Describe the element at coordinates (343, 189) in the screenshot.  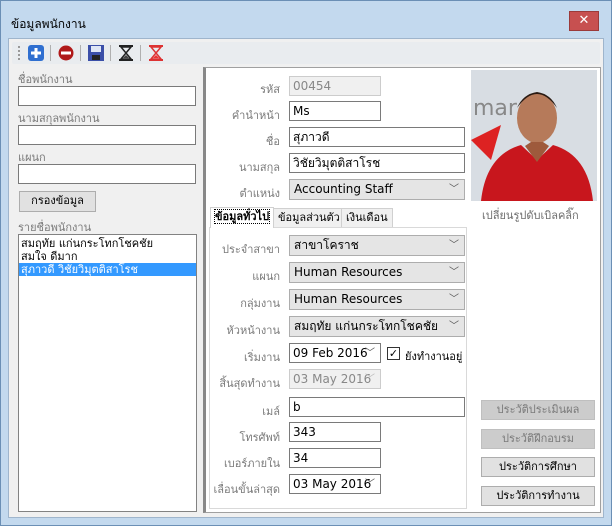
I see `position-value: Accounting Staff` at that location.